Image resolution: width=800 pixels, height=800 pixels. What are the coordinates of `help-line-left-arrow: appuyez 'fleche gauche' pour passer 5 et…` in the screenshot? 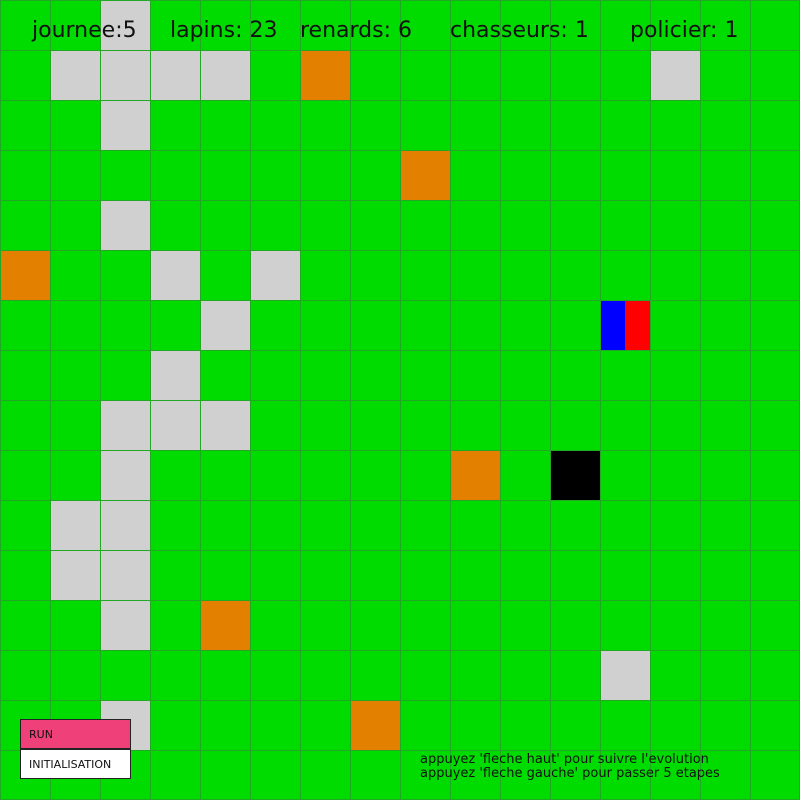 It's located at (570, 773).